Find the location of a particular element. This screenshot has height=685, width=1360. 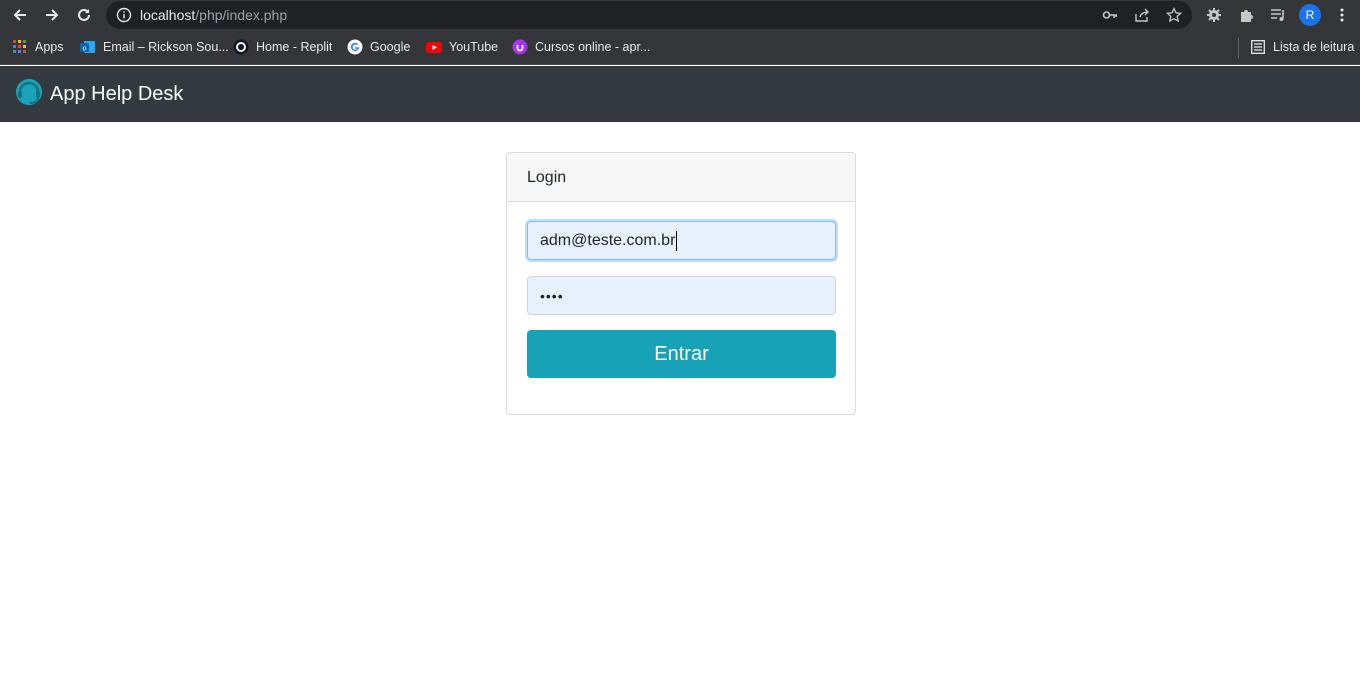

login-card: Login adm@teste.com.br •••• Entrar is located at coordinates (681, 283).